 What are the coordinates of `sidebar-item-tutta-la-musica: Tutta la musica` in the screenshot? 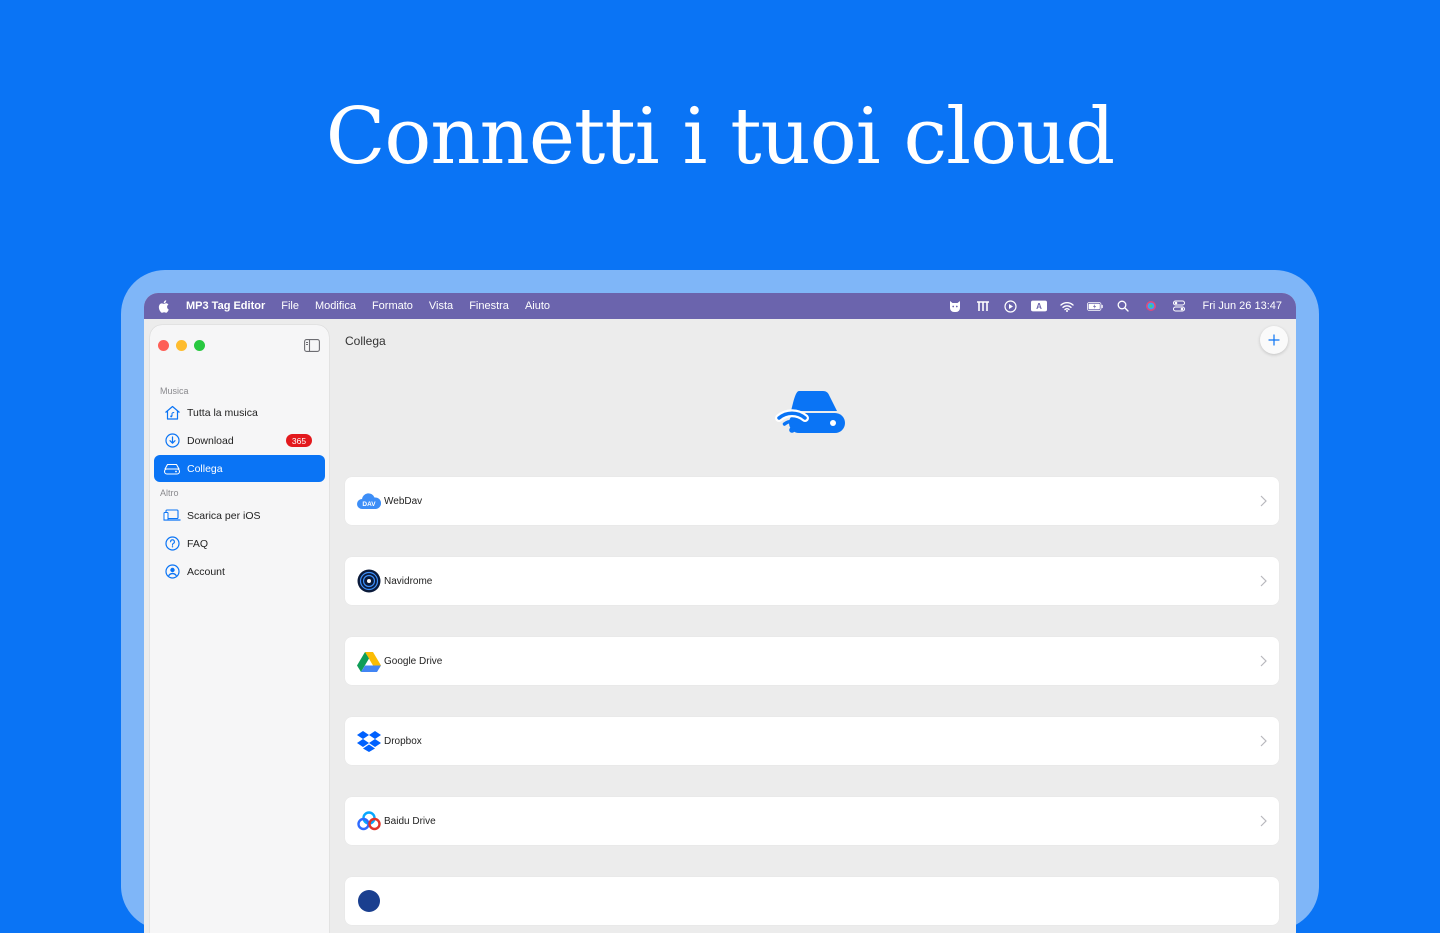 It's located at (239, 412).